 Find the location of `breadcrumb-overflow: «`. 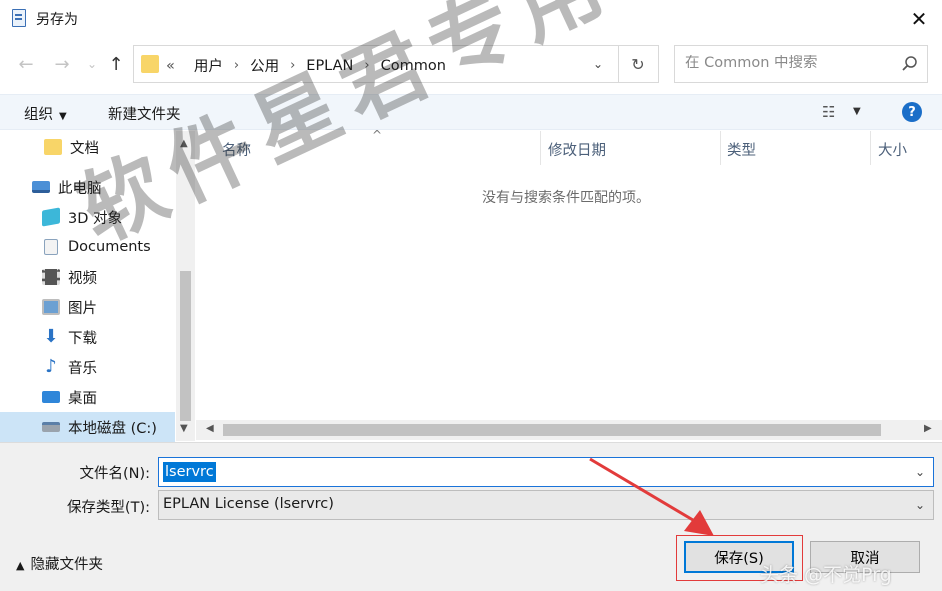

breadcrumb-overflow: « is located at coordinates (170, 66).